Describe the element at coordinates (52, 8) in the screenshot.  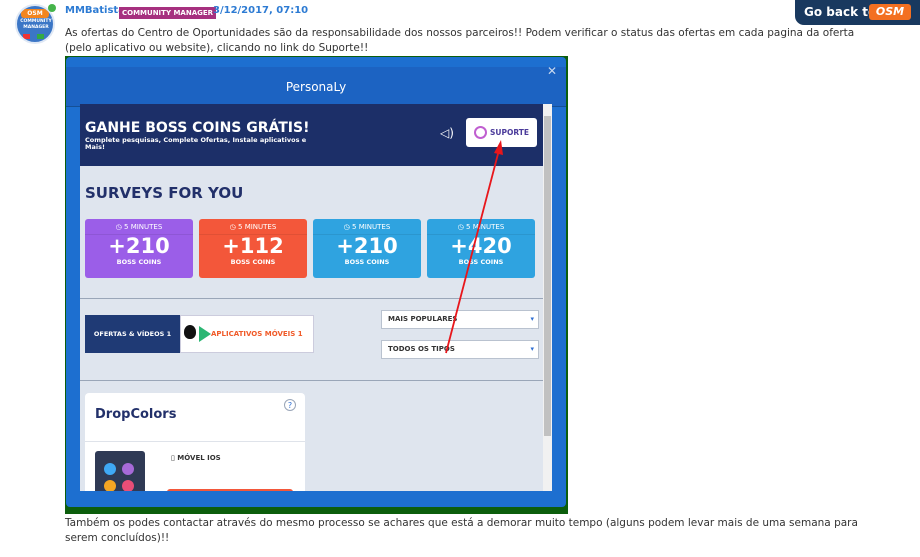
I see `online-status-dot` at that location.